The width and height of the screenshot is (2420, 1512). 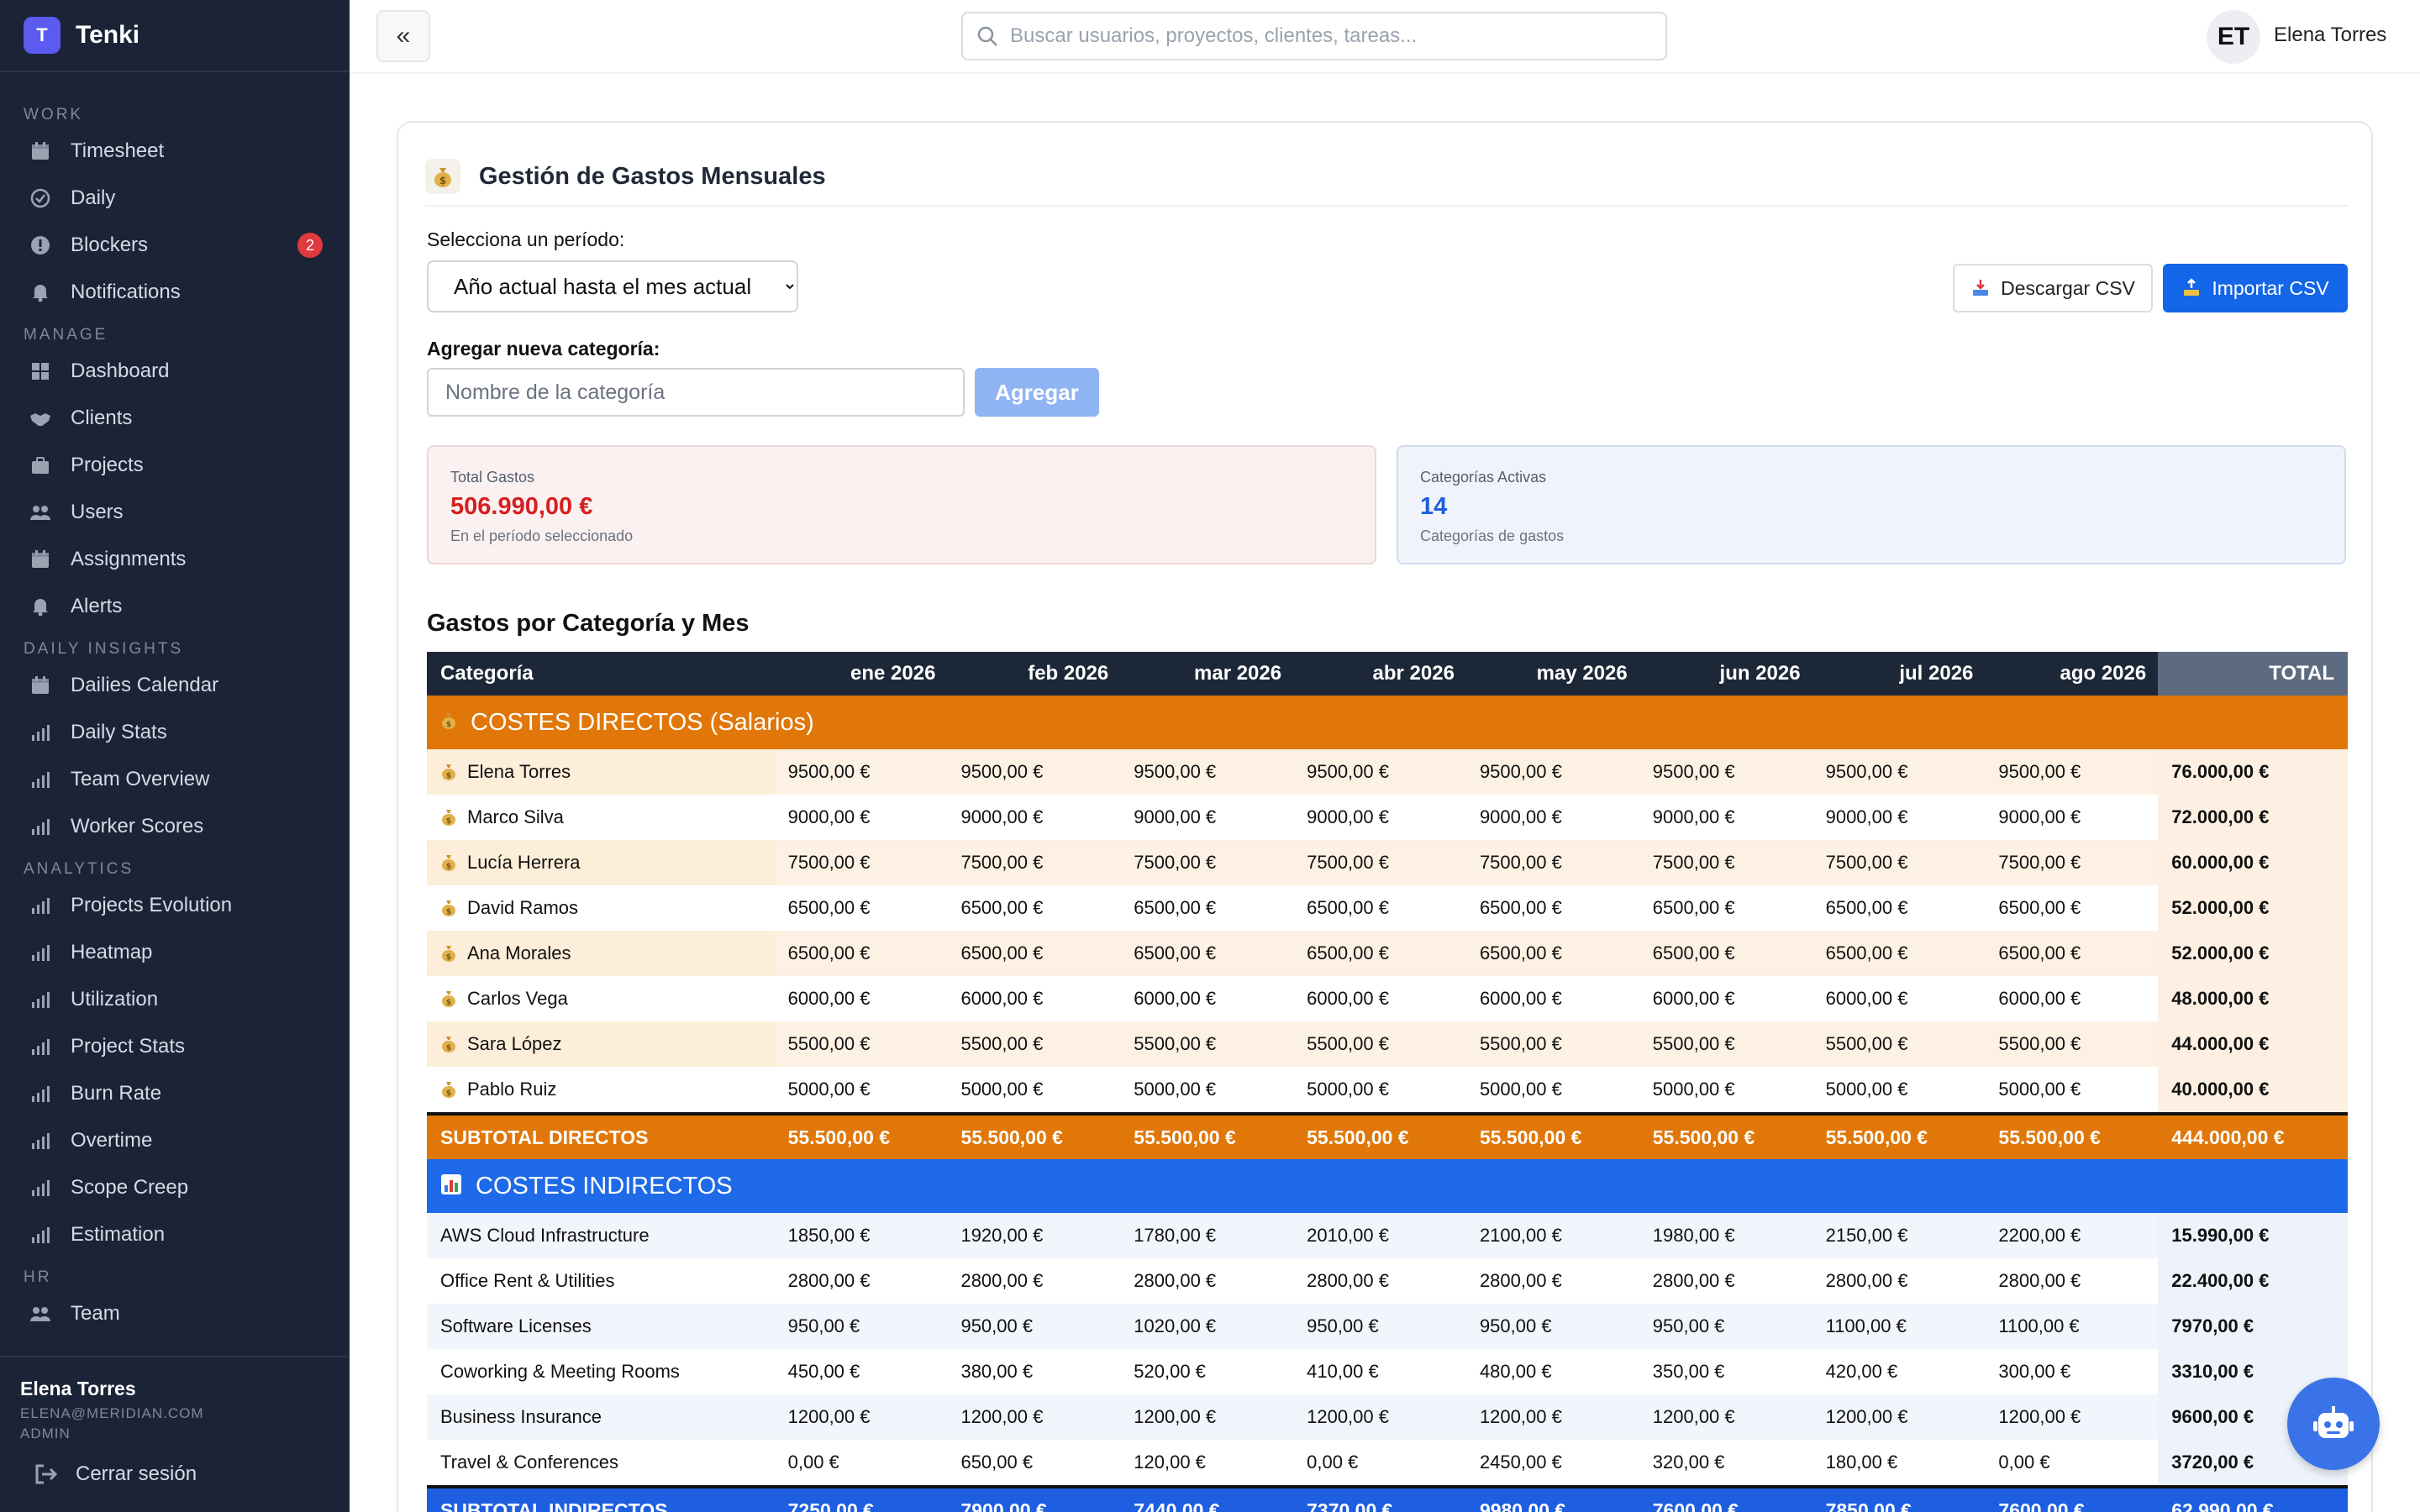 What do you see at coordinates (175, 685) in the screenshot?
I see `sidebar-item-dailies-calendar: Dailies Calendar` at bounding box center [175, 685].